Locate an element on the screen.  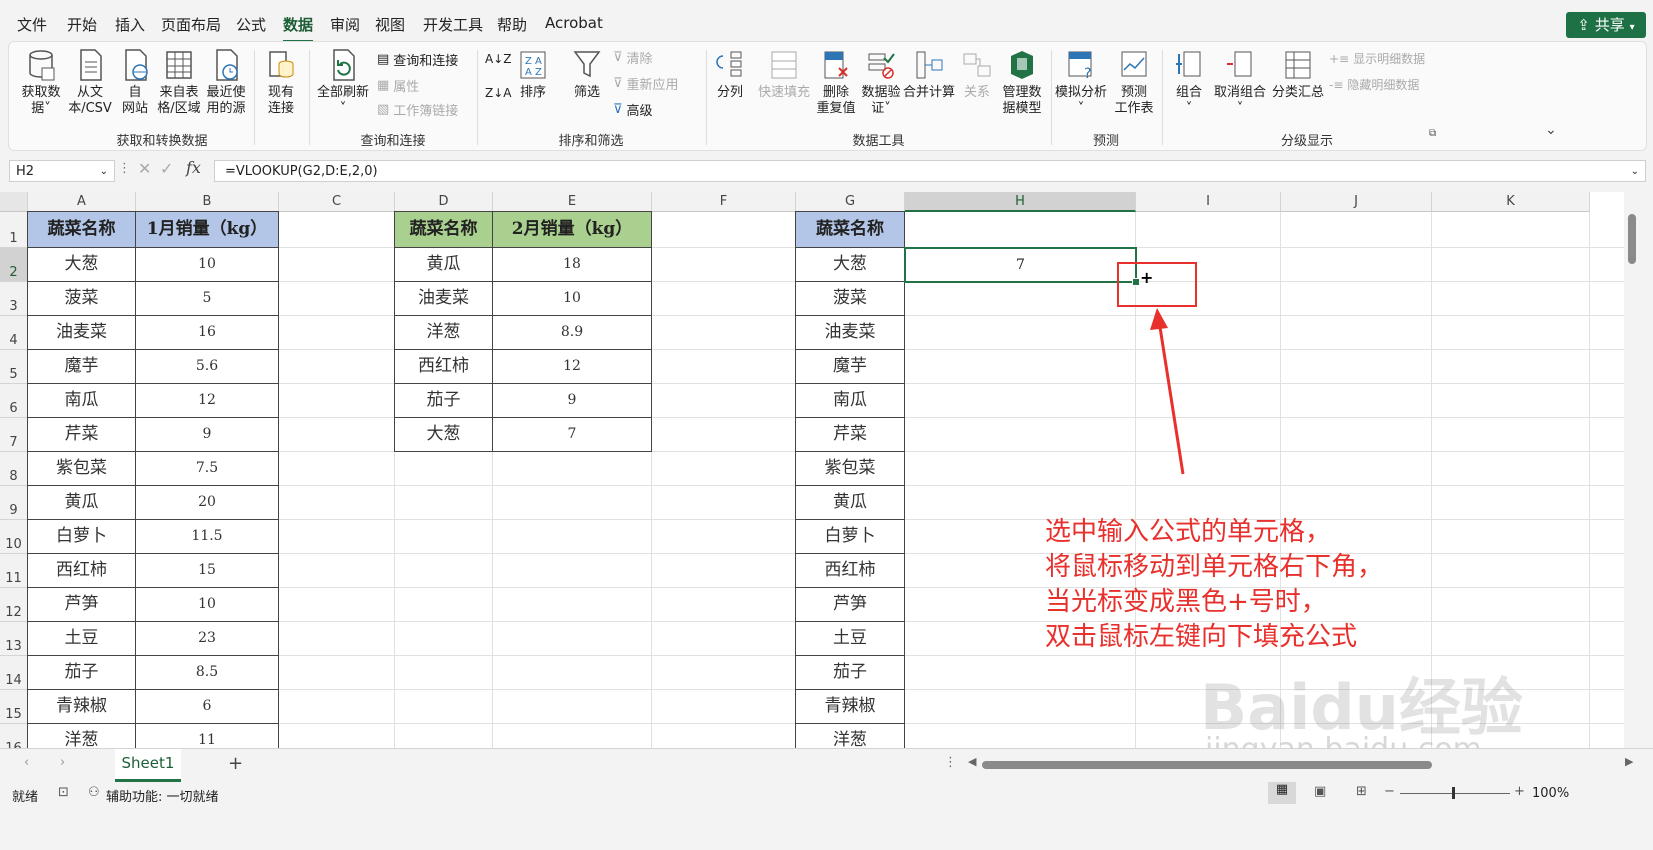
page-break-view-icon: ⊞ is located at coordinates (1361, 791).